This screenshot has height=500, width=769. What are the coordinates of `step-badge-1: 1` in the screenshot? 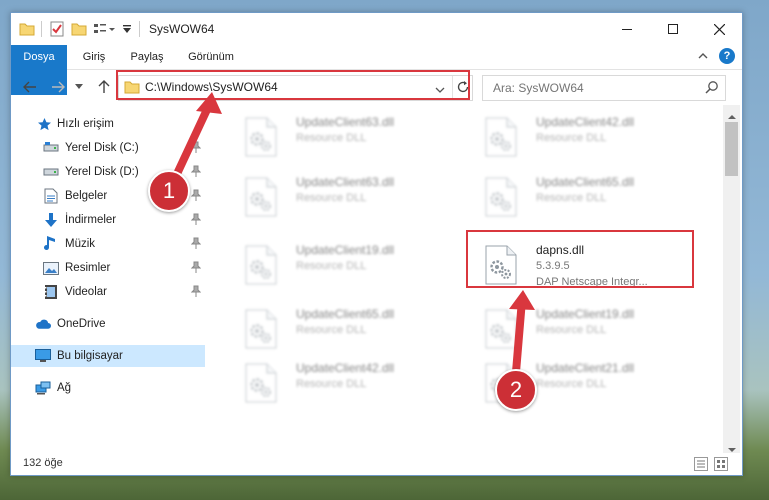 It's located at (169, 191).